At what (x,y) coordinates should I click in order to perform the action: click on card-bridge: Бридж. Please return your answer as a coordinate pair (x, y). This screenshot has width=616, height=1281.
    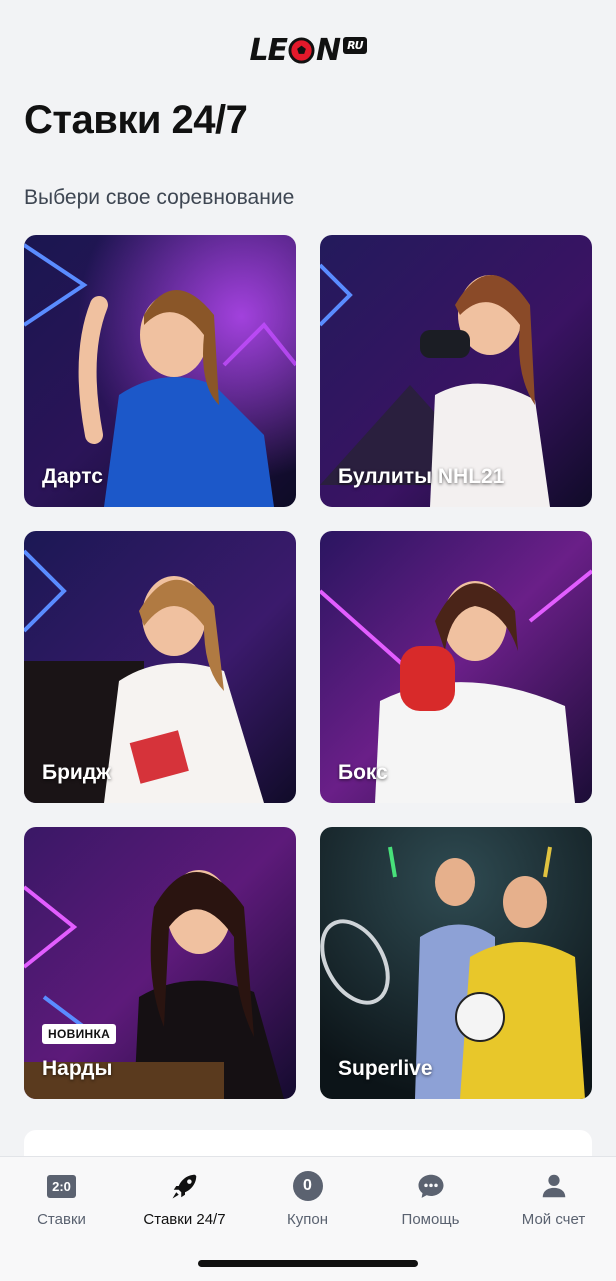
    Looking at the image, I should click on (160, 667).